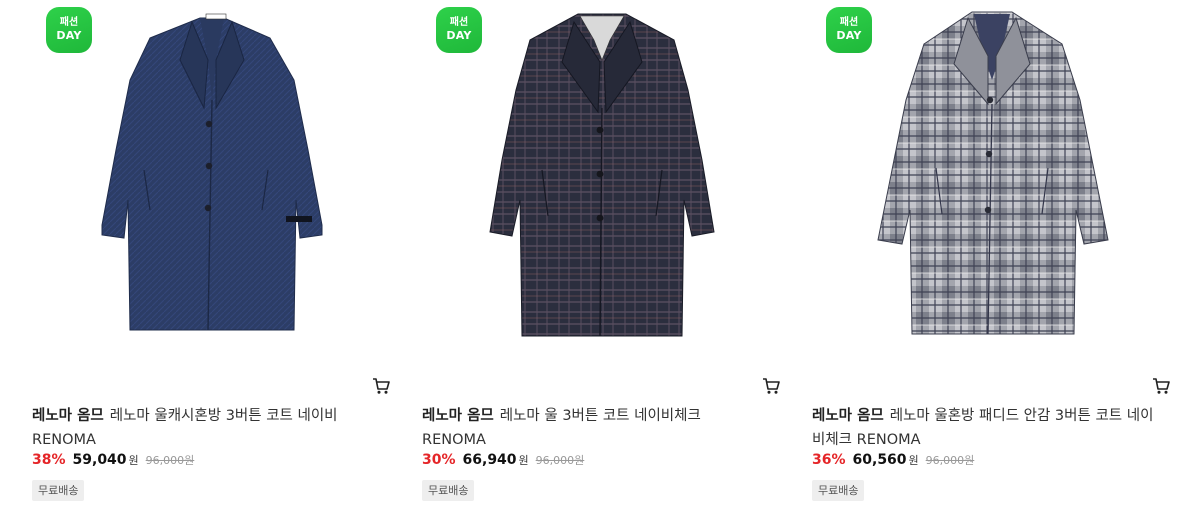  Describe the element at coordinates (212, 428) in the screenshot. I see `product-title: 레노마 옴므 레노마 울캐시혼방 3버튼 코트 네이비 RENOMA` at that location.